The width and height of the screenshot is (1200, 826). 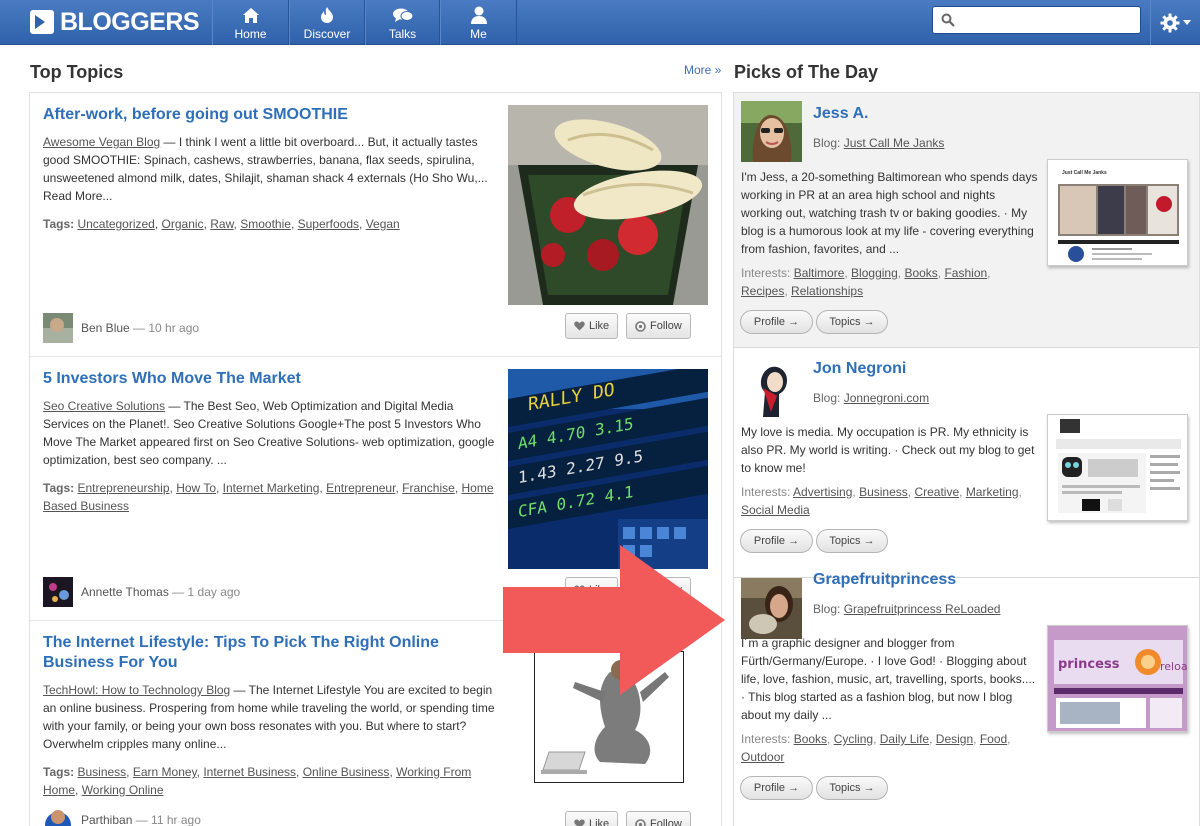 What do you see at coordinates (165, 772) in the screenshot?
I see `tag-link: Earn Money` at bounding box center [165, 772].